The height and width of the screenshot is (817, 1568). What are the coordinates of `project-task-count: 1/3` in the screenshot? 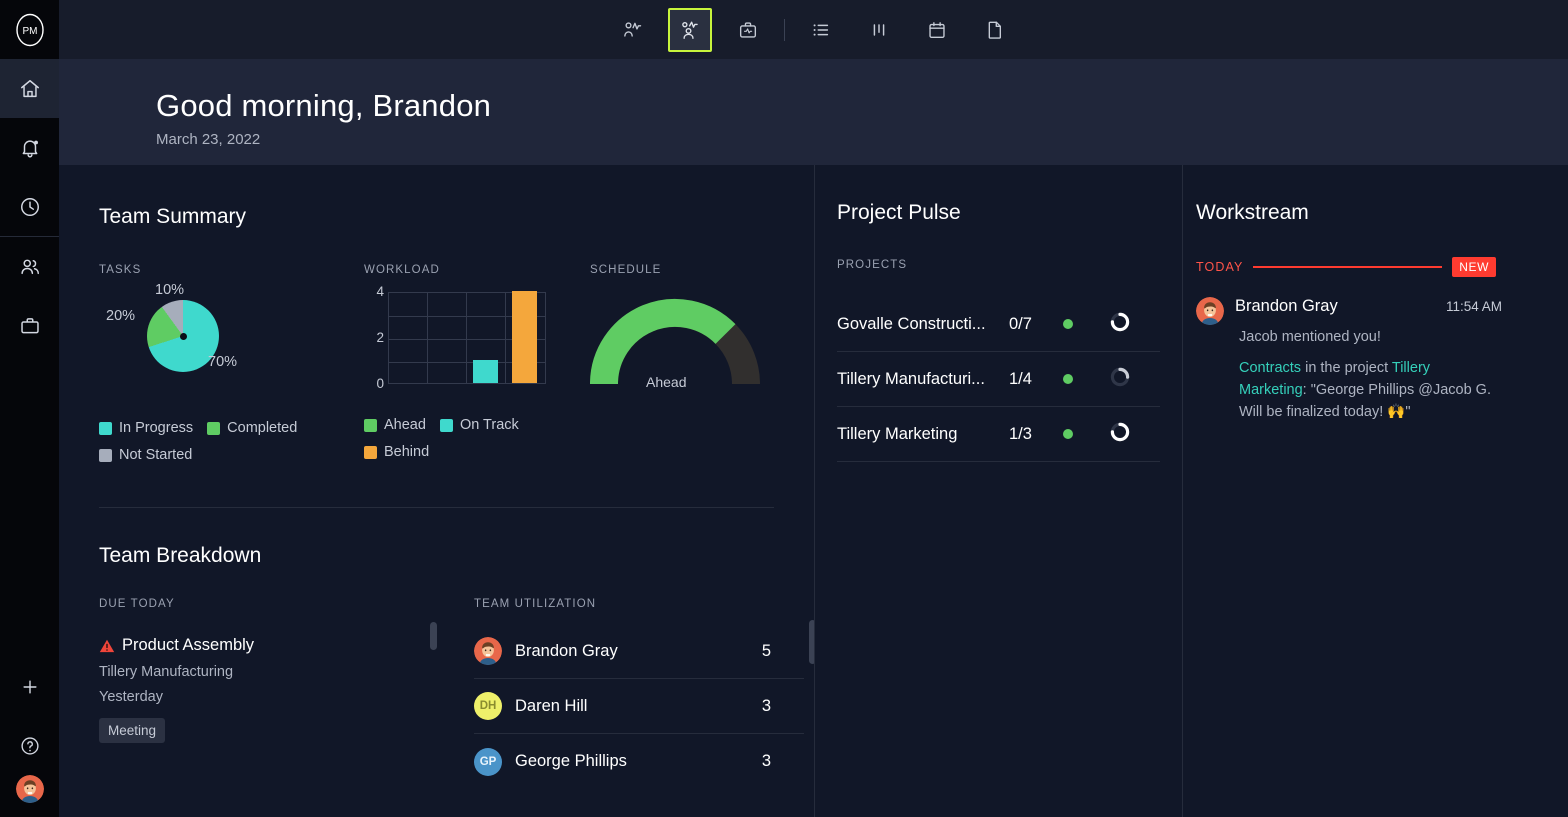 It's located at (1020, 433).